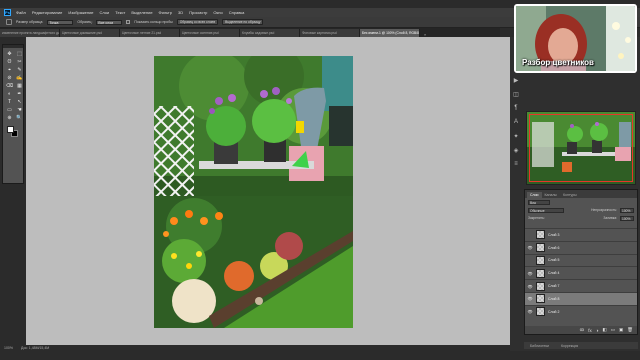 This screenshot has width=640, height=360. What do you see at coordinates (9, 109) in the screenshot?
I see `shape-tool-icon: ▭` at bounding box center [9, 109].